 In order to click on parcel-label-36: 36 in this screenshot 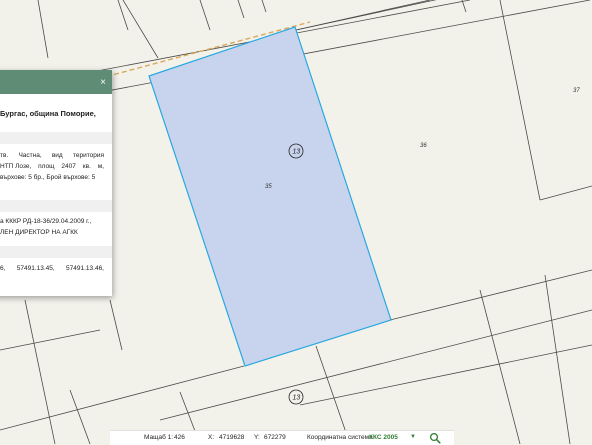, I will do `click(423, 146)`.